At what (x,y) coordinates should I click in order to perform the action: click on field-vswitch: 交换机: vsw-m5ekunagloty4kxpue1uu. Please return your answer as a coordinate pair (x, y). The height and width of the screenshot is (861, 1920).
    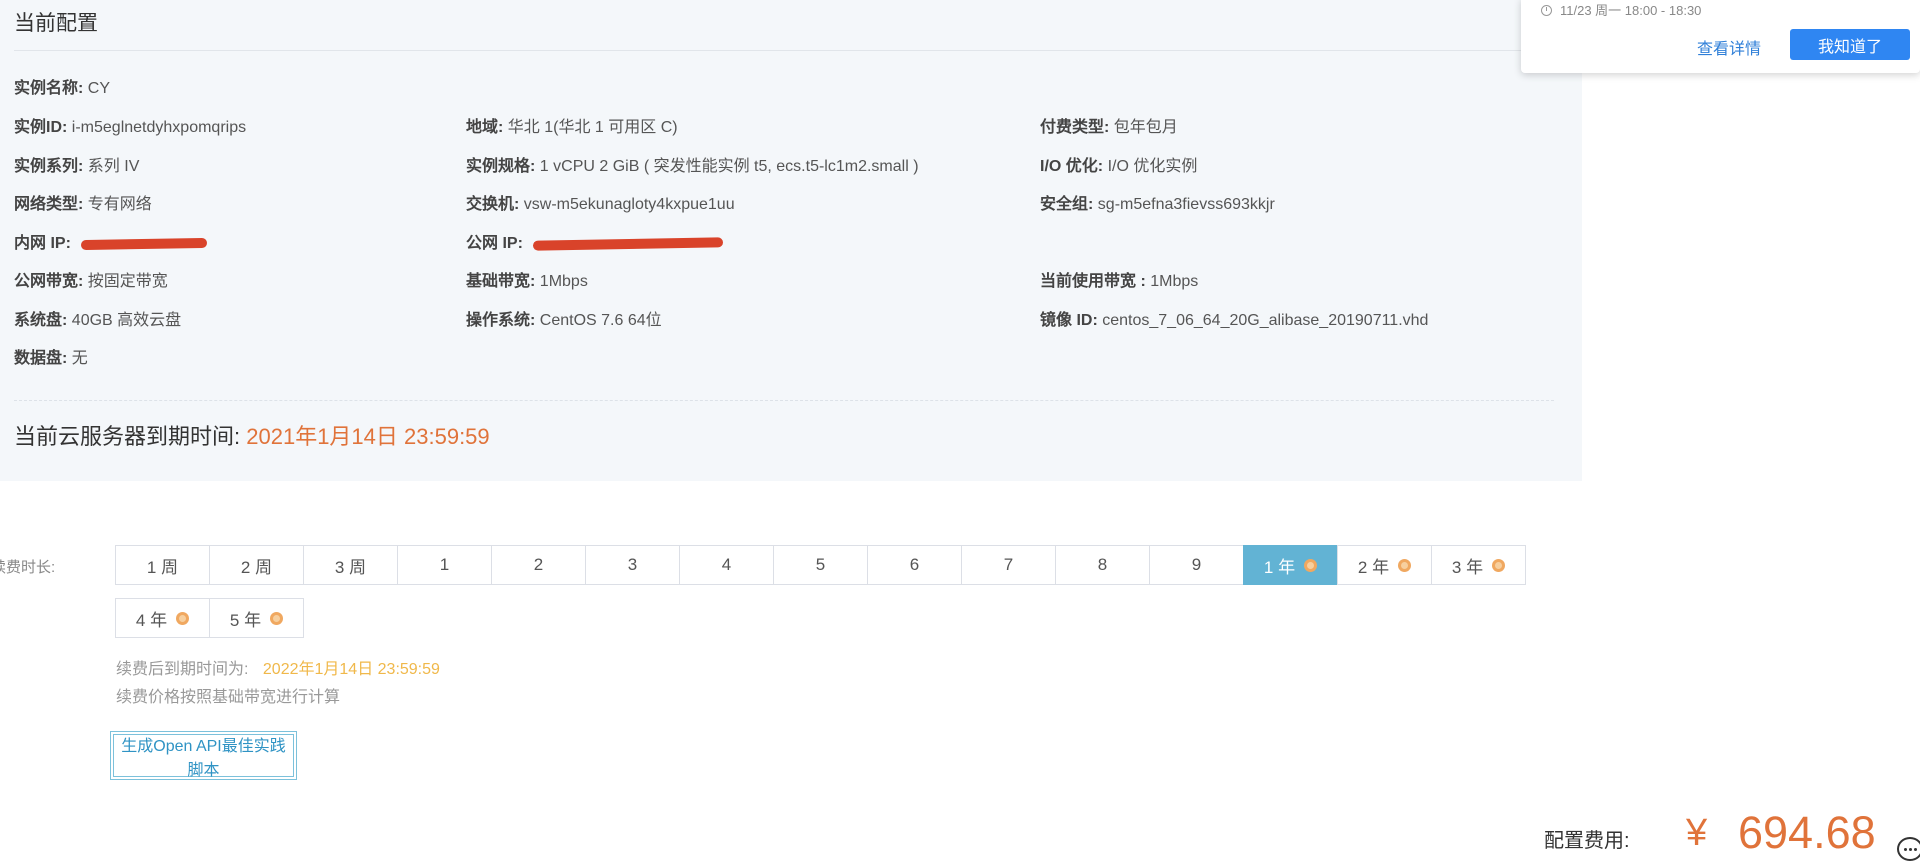
    Looking at the image, I should click on (600, 204).